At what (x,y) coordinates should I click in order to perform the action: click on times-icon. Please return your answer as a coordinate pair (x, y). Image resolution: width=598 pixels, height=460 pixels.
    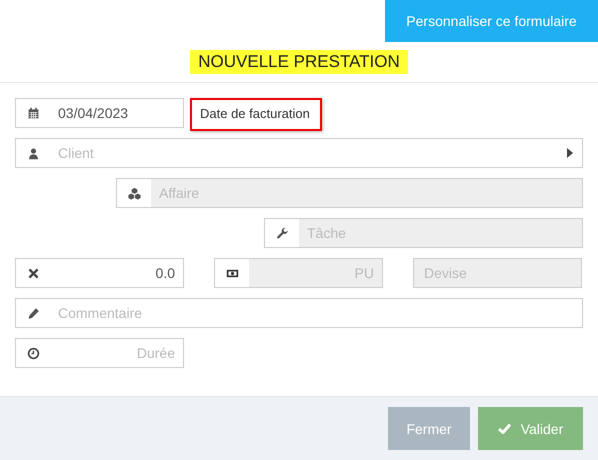
    Looking at the image, I should click on (33, 273).